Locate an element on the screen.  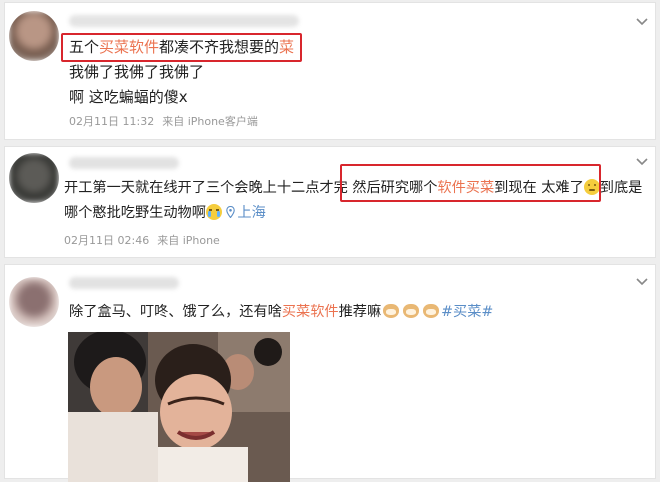
location-link: 上海 is located at coordinates (246, 213).